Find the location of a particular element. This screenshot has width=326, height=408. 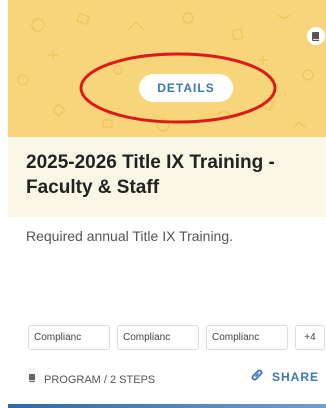

program-info: PROGRAM / 2 STEPS is located at coordinates (91, 379).